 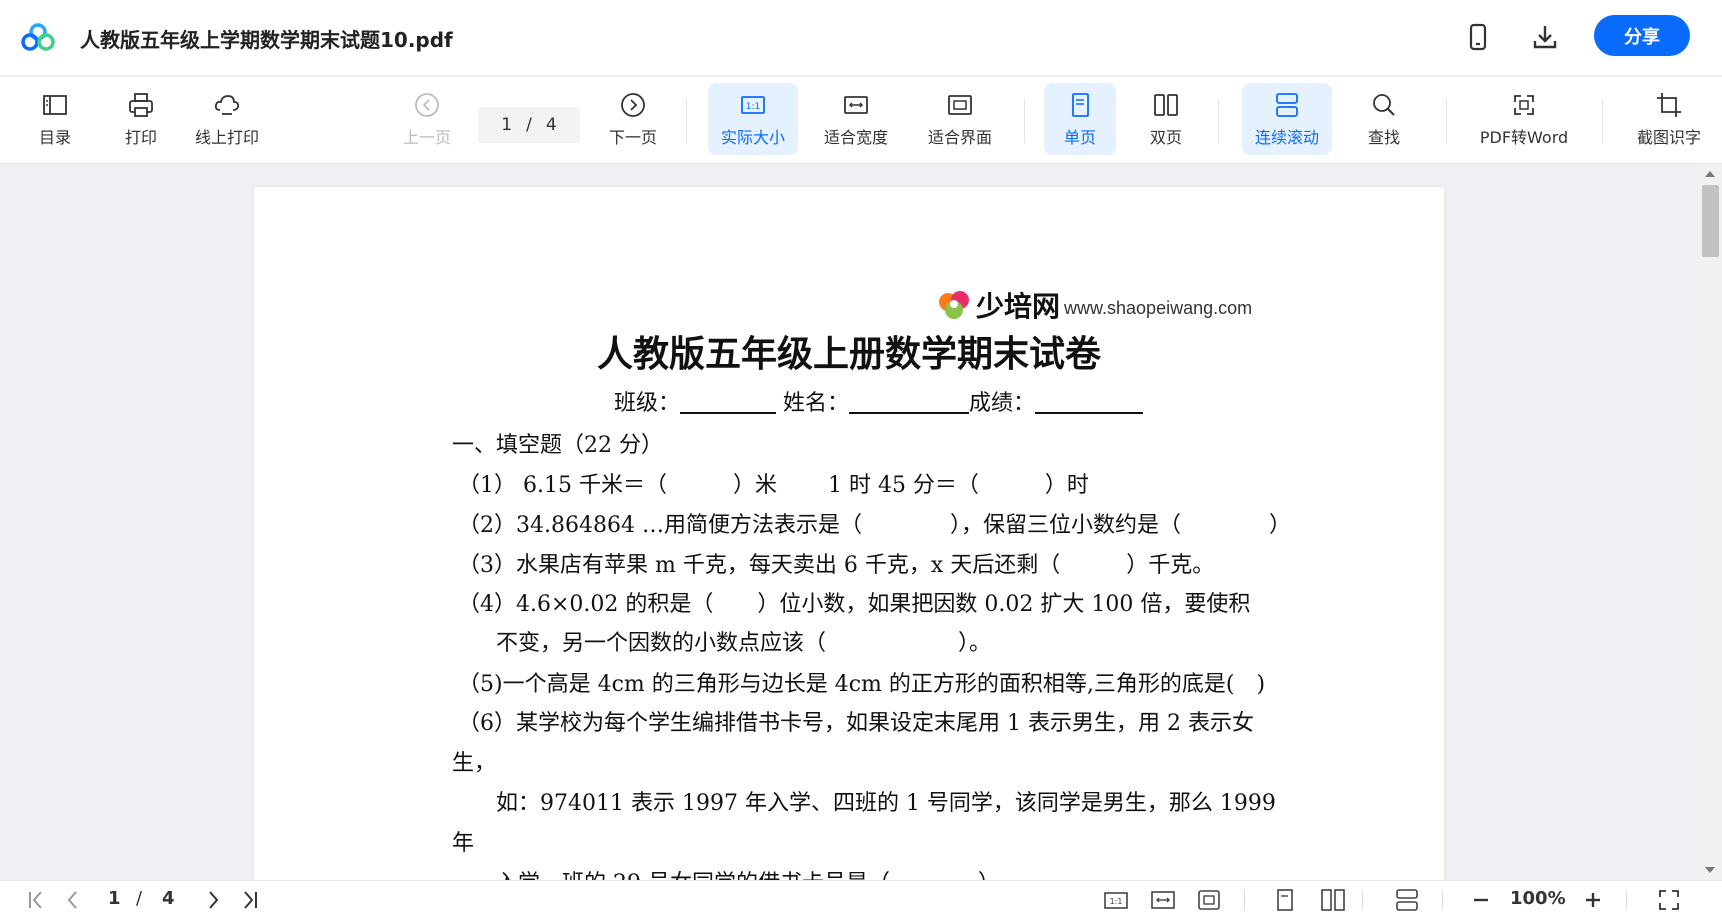 I want to click on pdf-to-word-button: PDF转Word, so click(x=1524, y=119).